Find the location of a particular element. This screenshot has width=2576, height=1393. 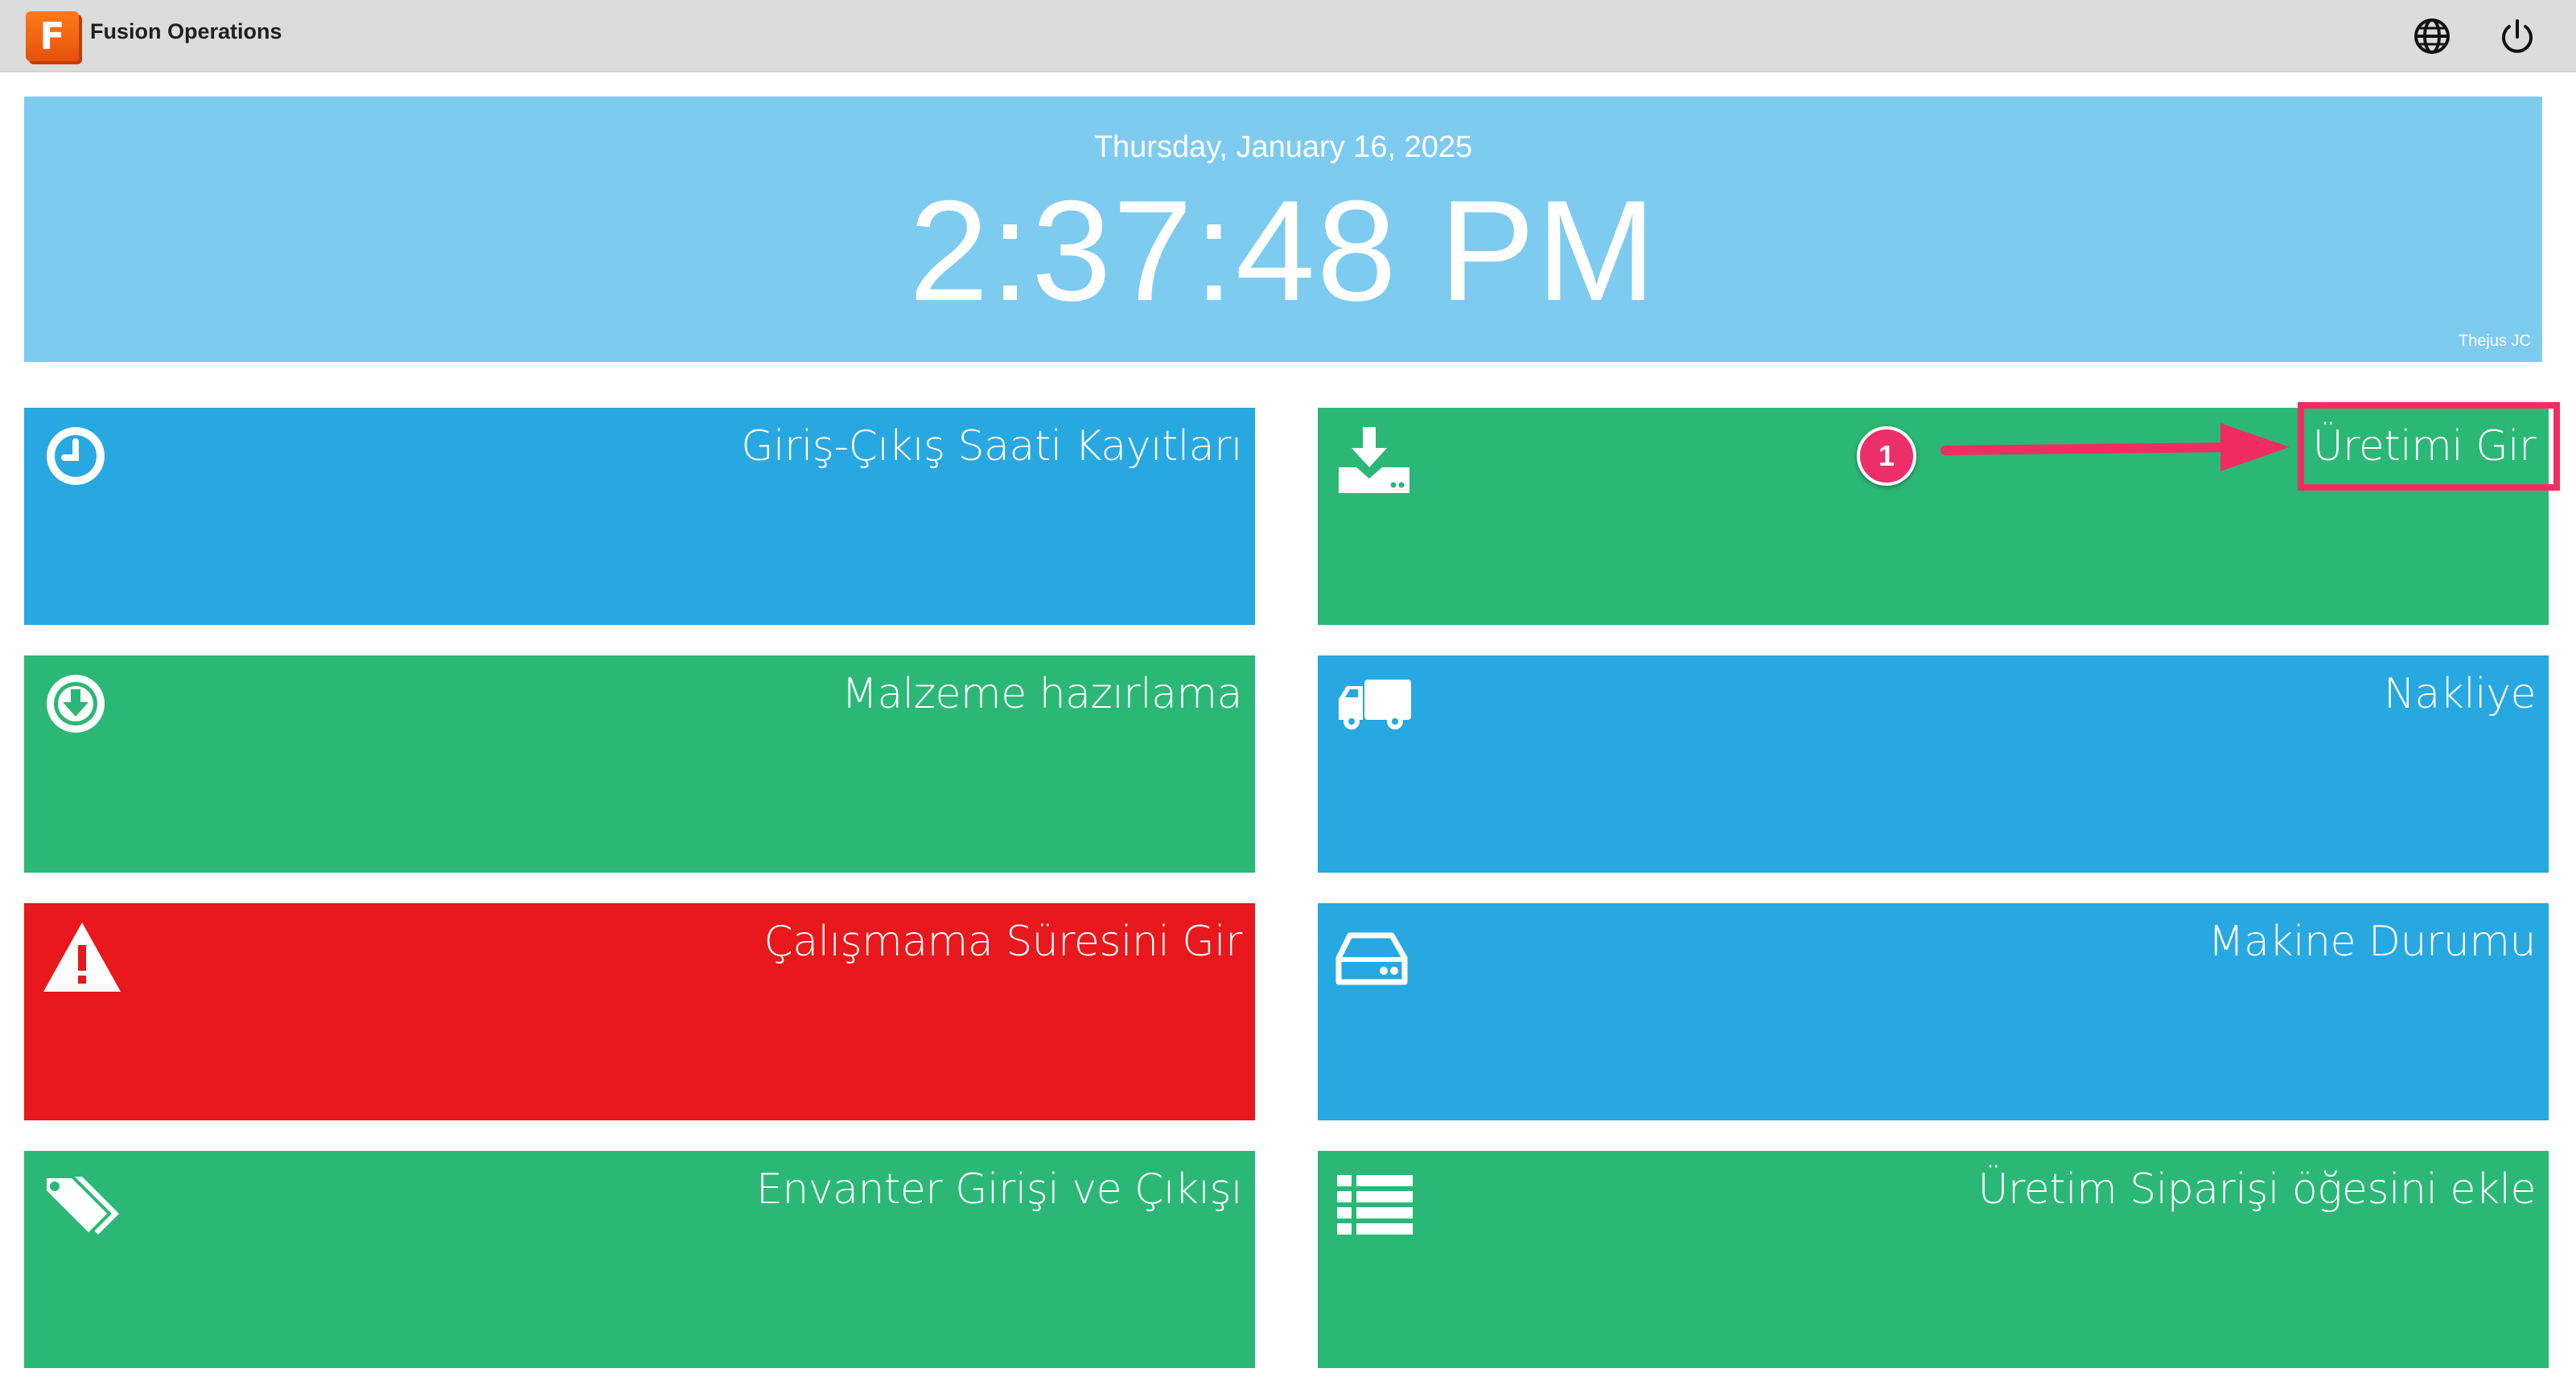

arrow-down-circle-icon is located at coordinates (76, 704).